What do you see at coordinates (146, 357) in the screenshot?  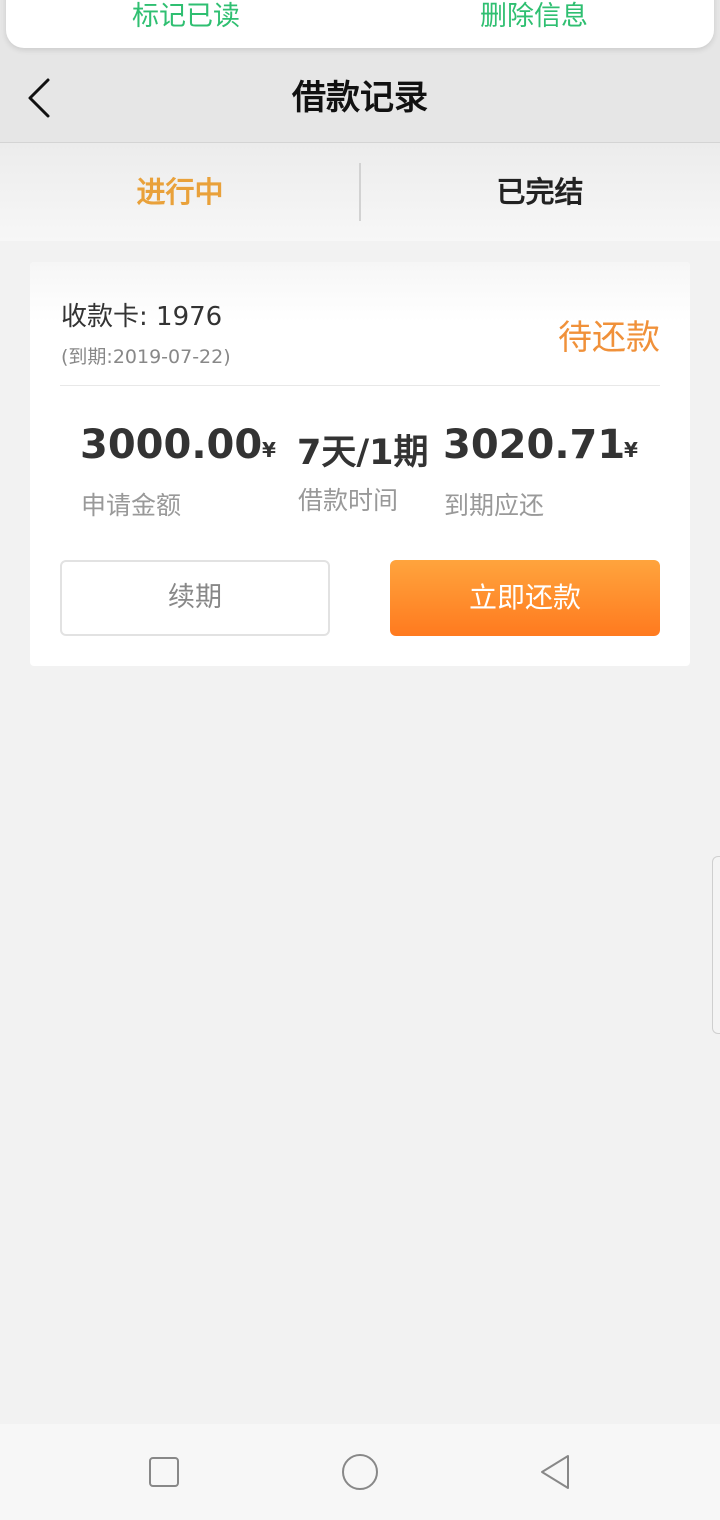 I see `due-date: (到期:2019-07-22)` at bounding box center [146, 357].